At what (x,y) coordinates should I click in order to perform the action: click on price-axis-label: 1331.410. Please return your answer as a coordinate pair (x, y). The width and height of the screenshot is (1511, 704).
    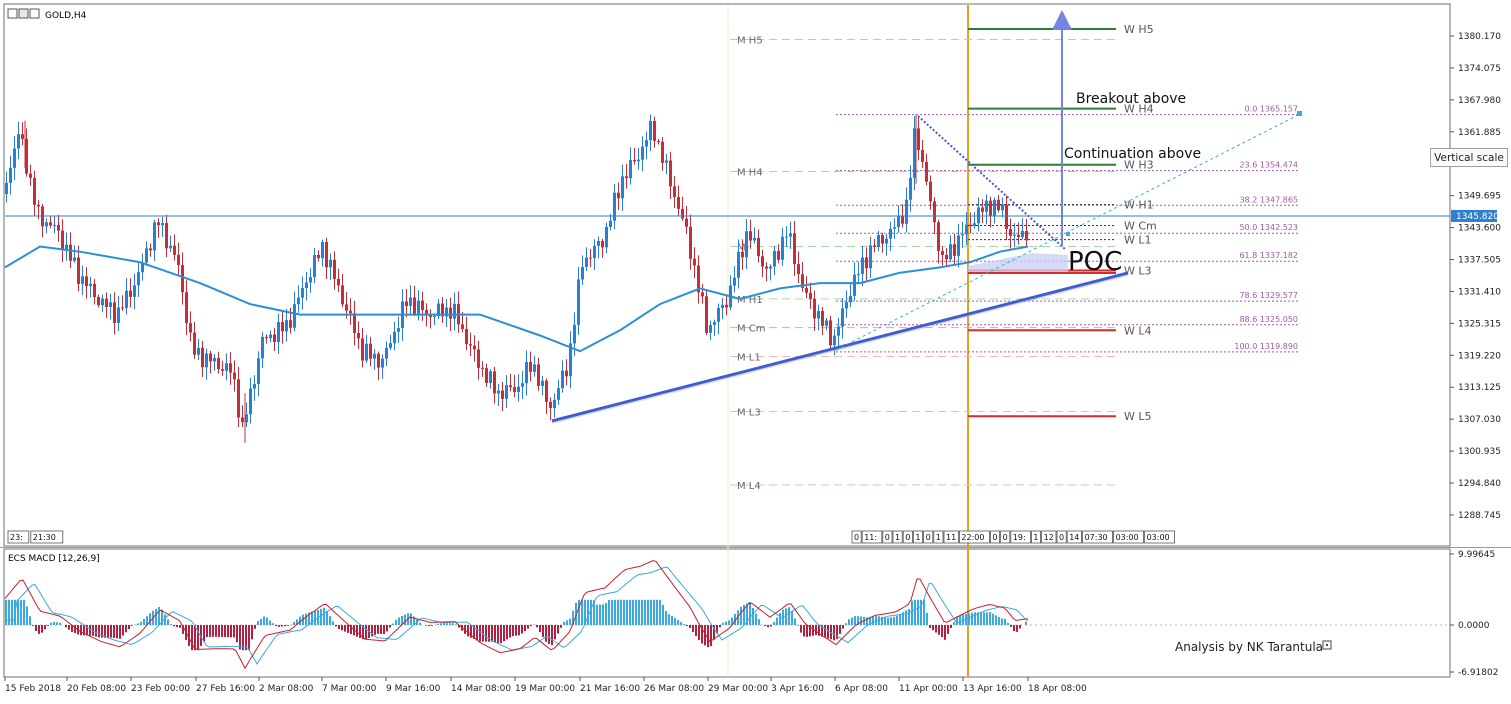
    Looking at the image, I should click on (1479, 292).